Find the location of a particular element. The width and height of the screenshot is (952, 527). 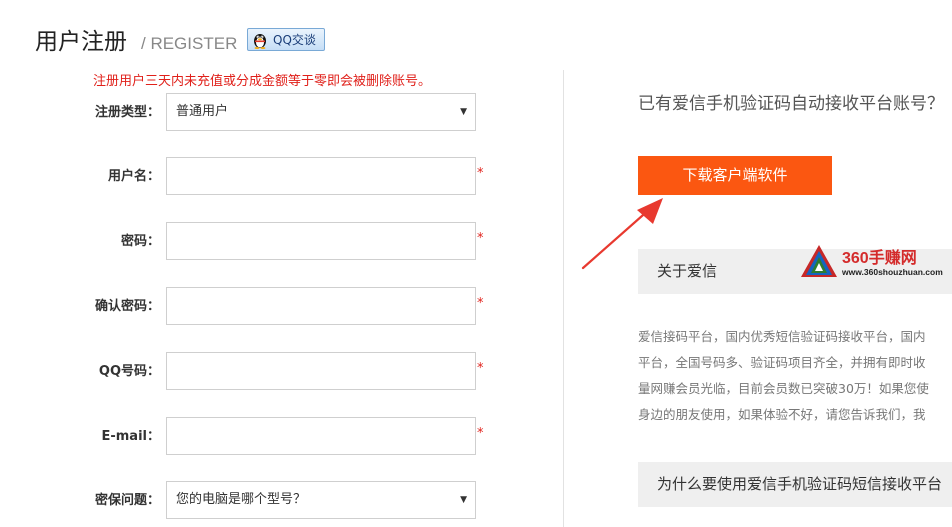

form-row-email: E-mail： * is located at coordinates (280, 437).